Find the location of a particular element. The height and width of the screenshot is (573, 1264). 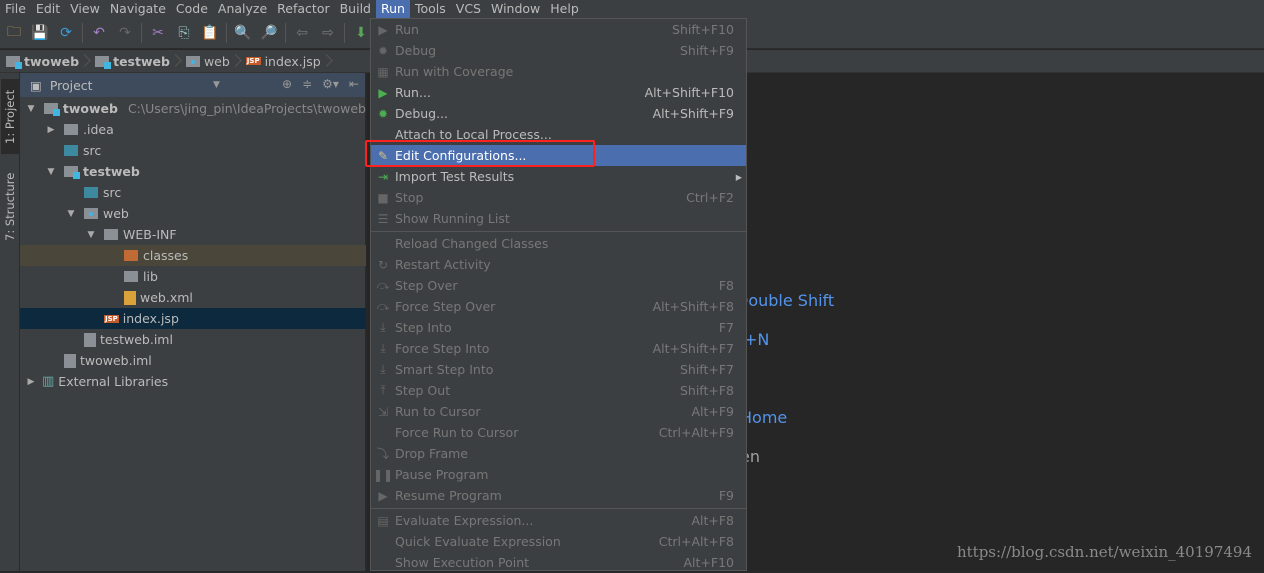

menu-item-label: Drop Frame is located at coordinates (431, 453).